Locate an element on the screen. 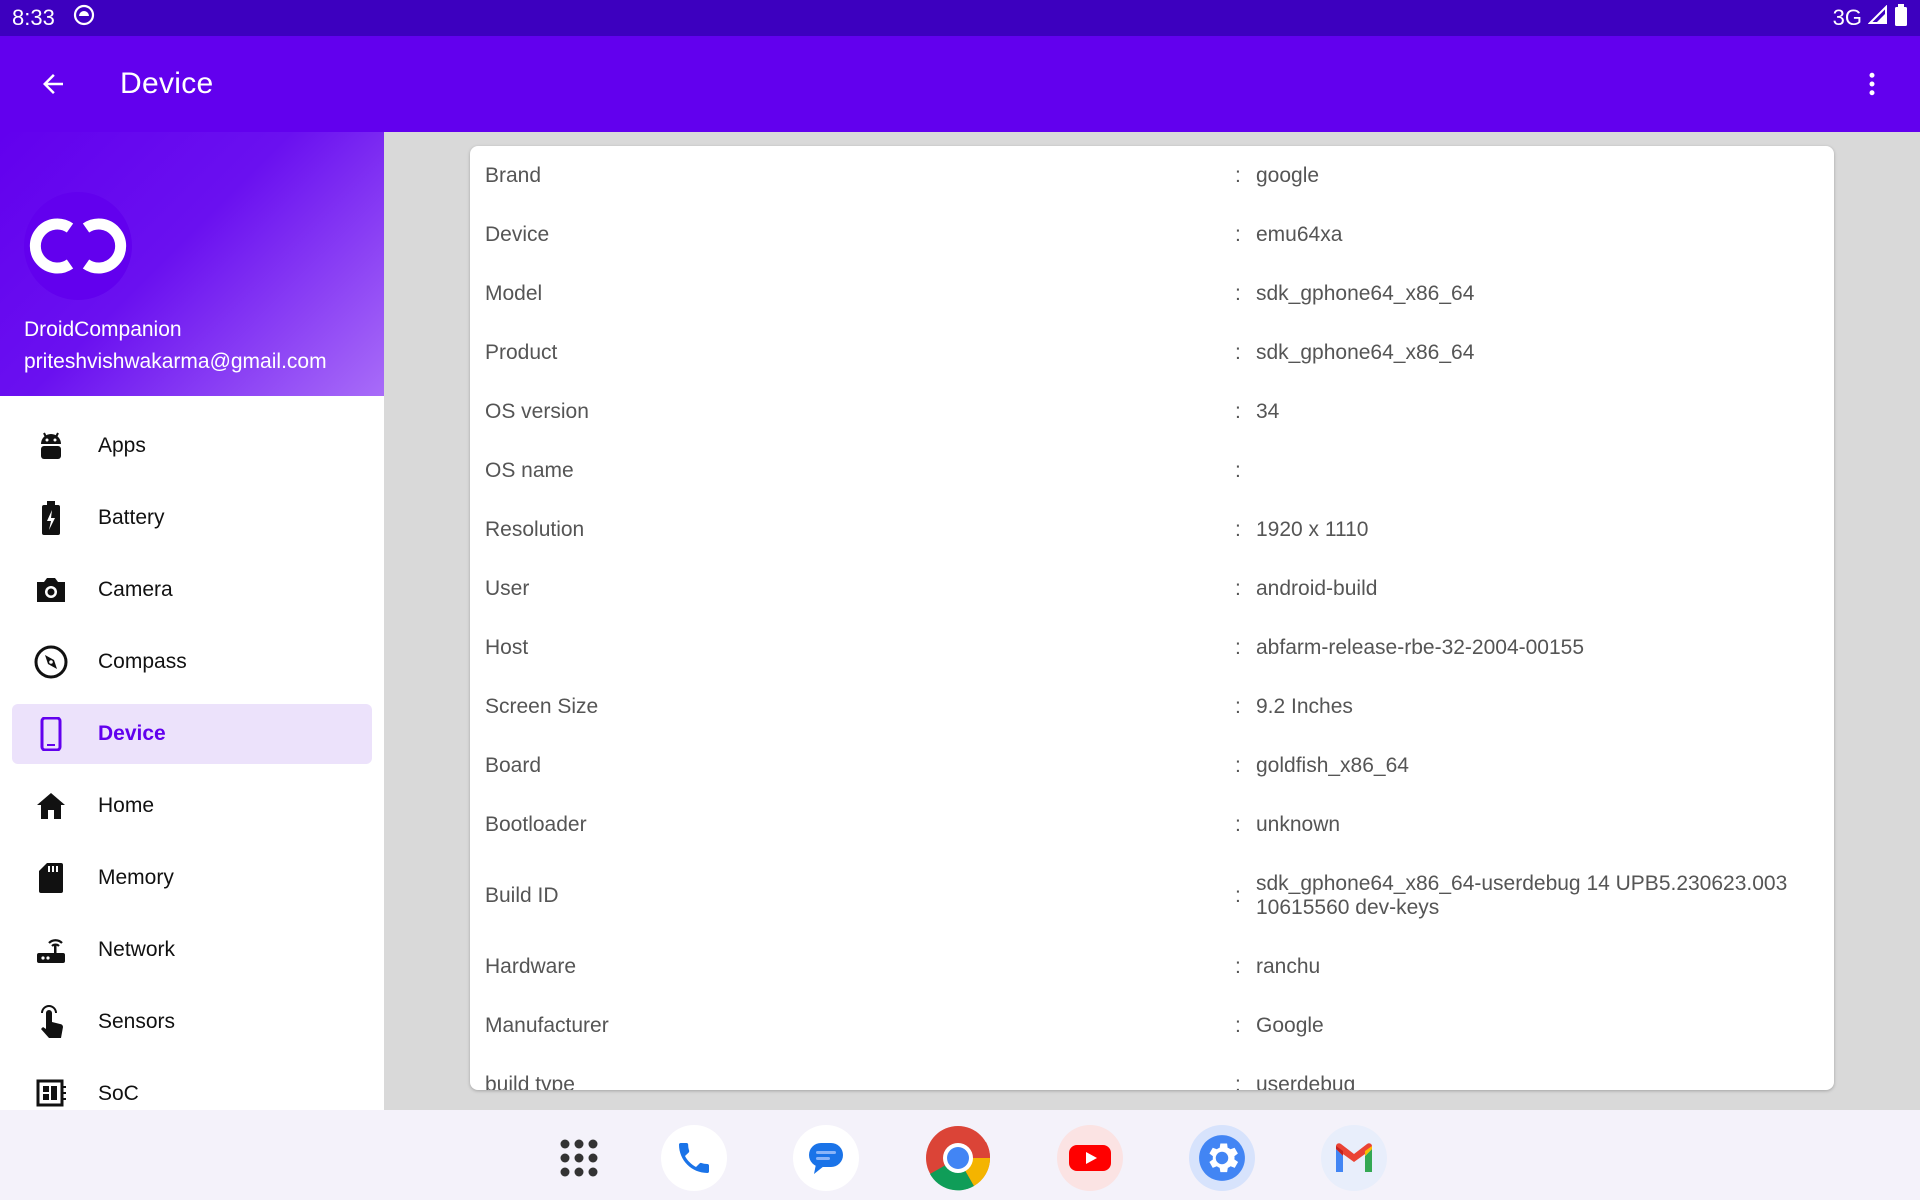 The image size is (1920, 1200). sidebar-item-compass: Compass is located at coordinates (192, 662).